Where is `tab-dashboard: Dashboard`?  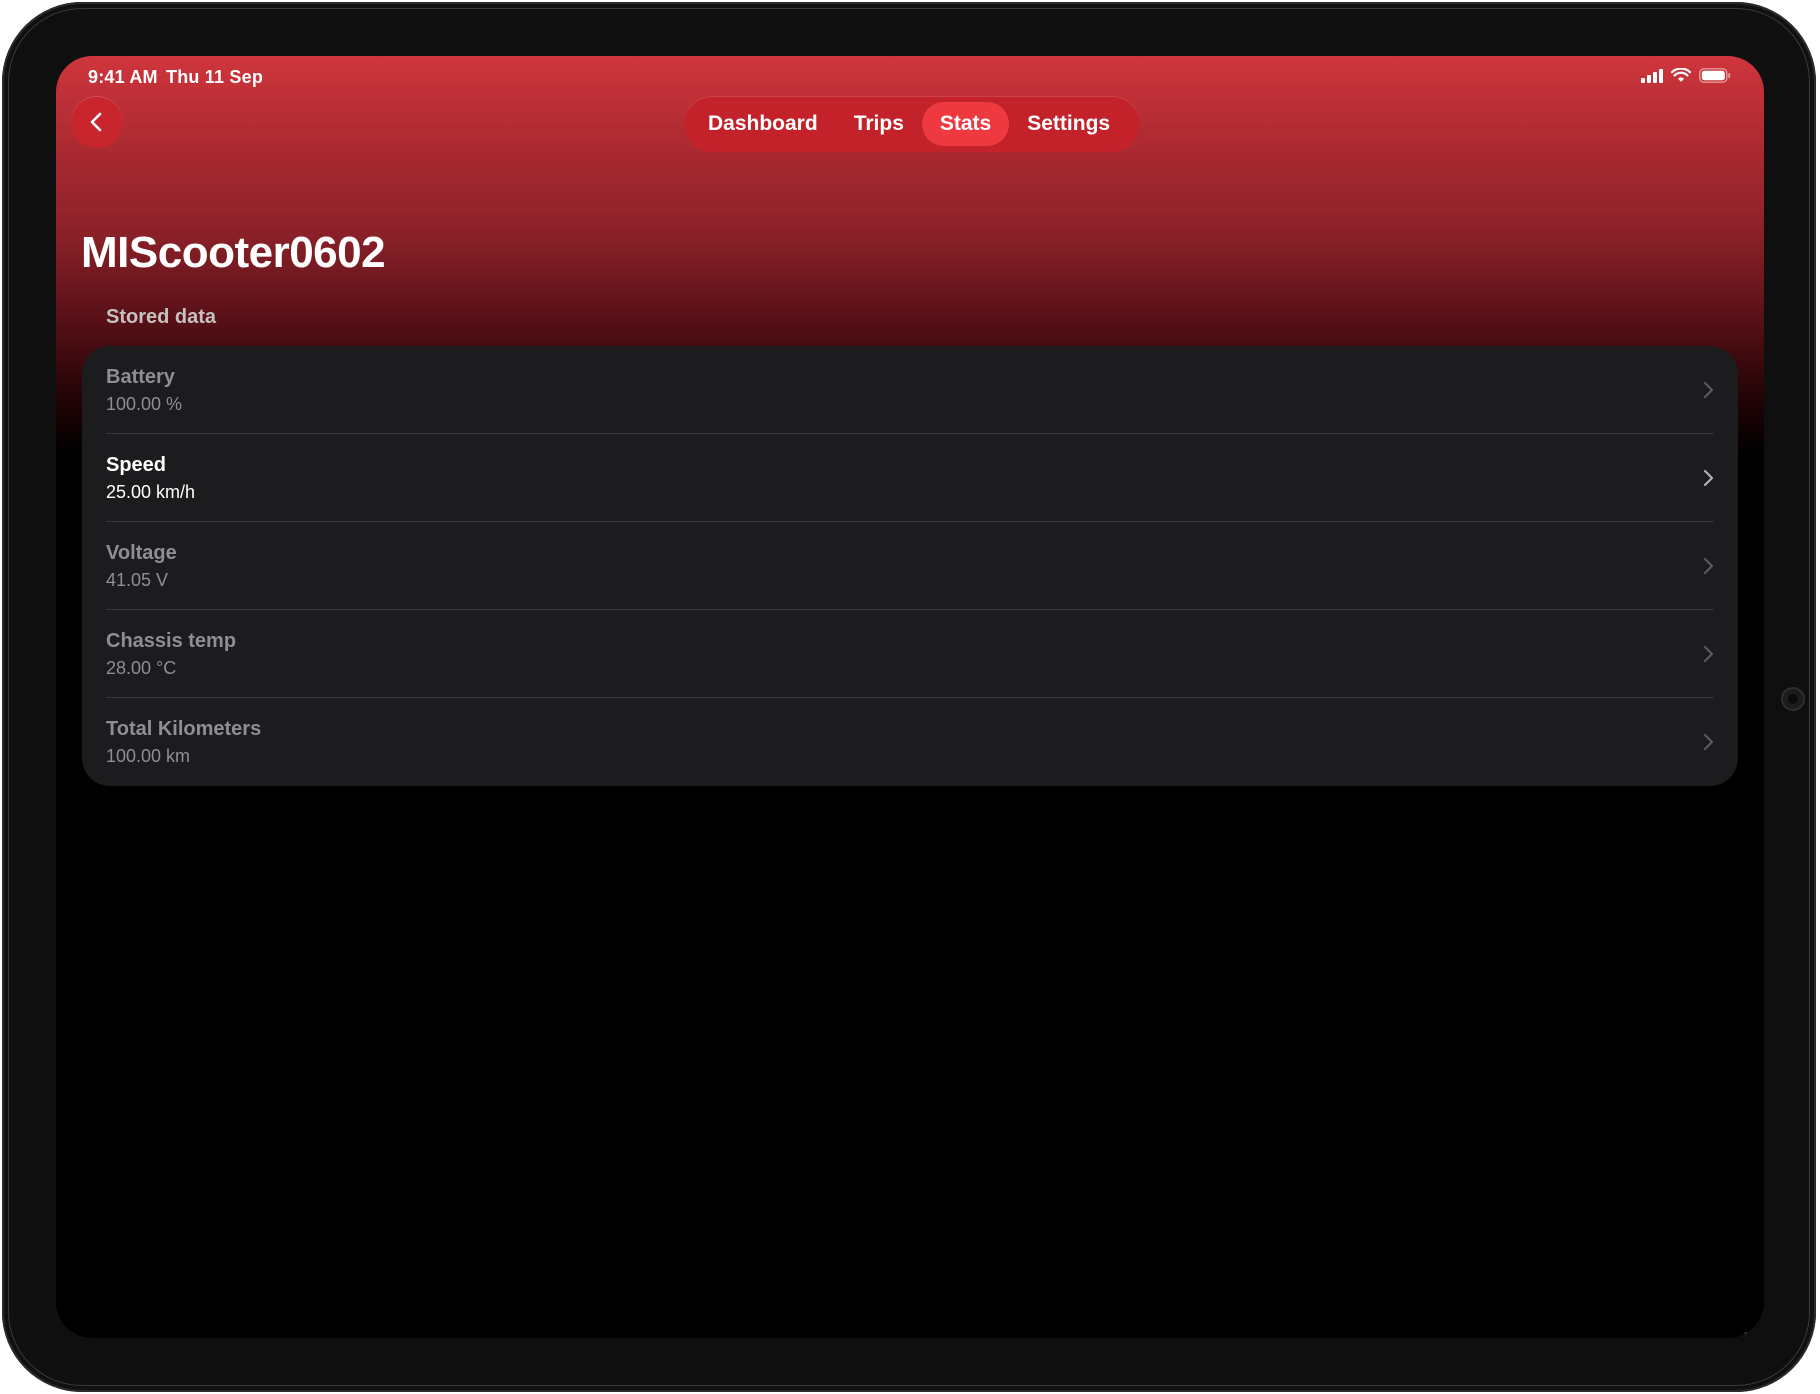 tab-dashboard: Dashboard is located at coordinates (763, 124).